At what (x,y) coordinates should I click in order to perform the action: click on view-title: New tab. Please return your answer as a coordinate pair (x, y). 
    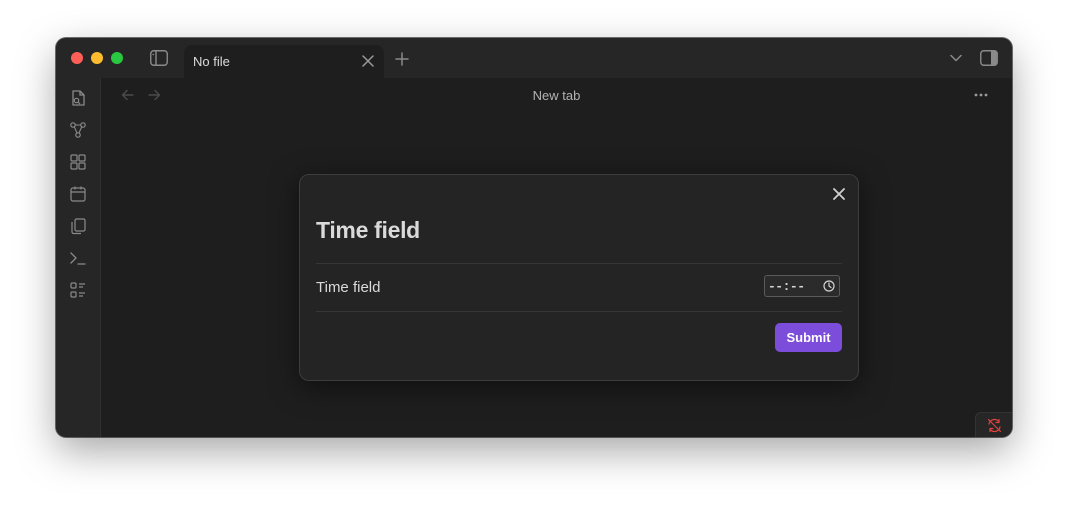
    Looking at the image, I should click on (556, 95).